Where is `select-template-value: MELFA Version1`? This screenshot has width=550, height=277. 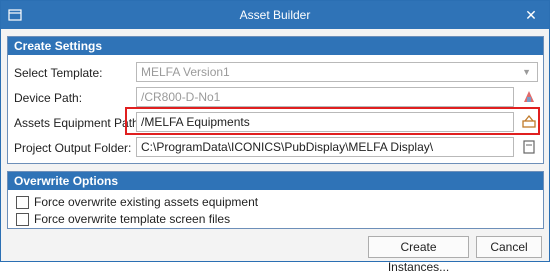
select-template-value: MELFA Version1 is located at coordinates (185, 72).